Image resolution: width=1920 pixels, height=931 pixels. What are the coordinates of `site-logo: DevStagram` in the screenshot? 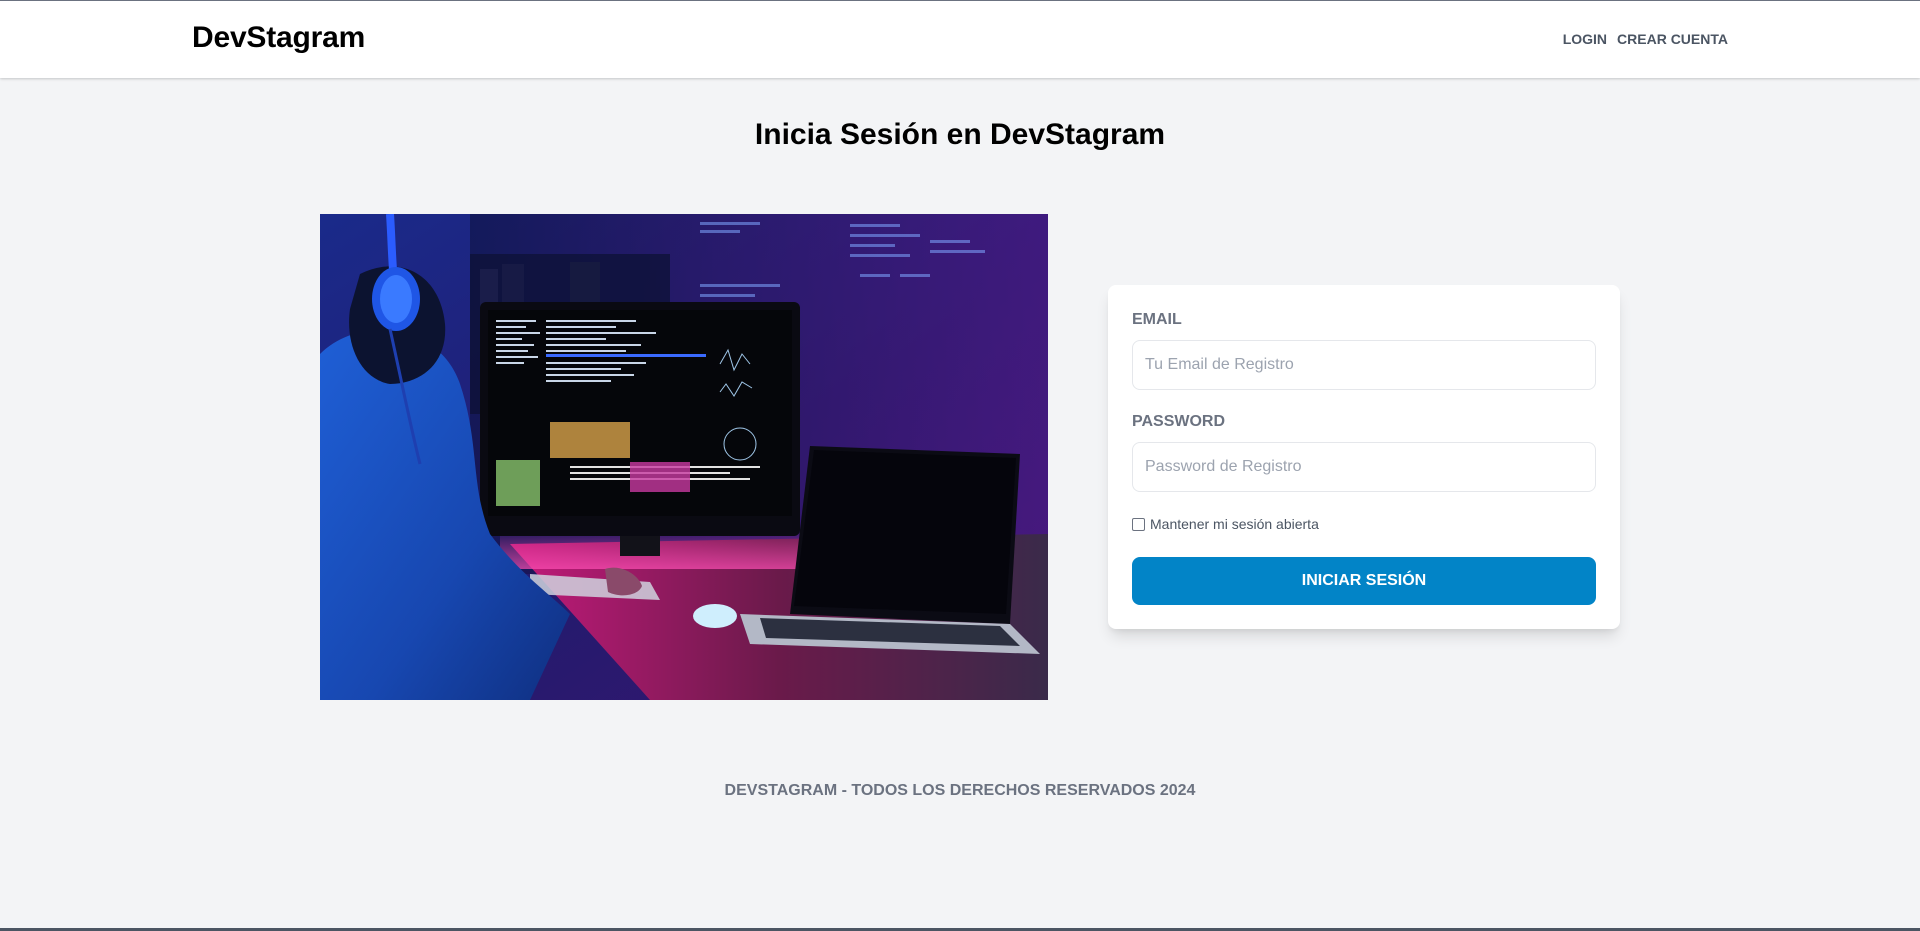 It's located at (278, 38).